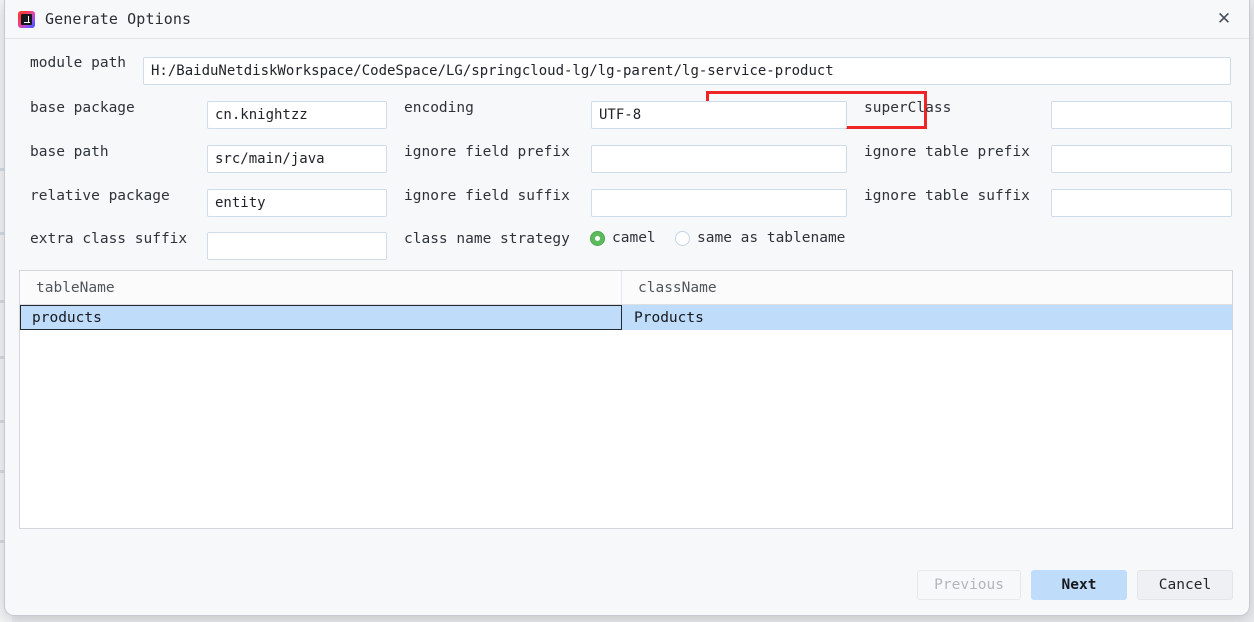  What do you see at coordinates (69, 152) in the screenshot?
I see `label-base-path: base path` at bounding box center [69, 152].